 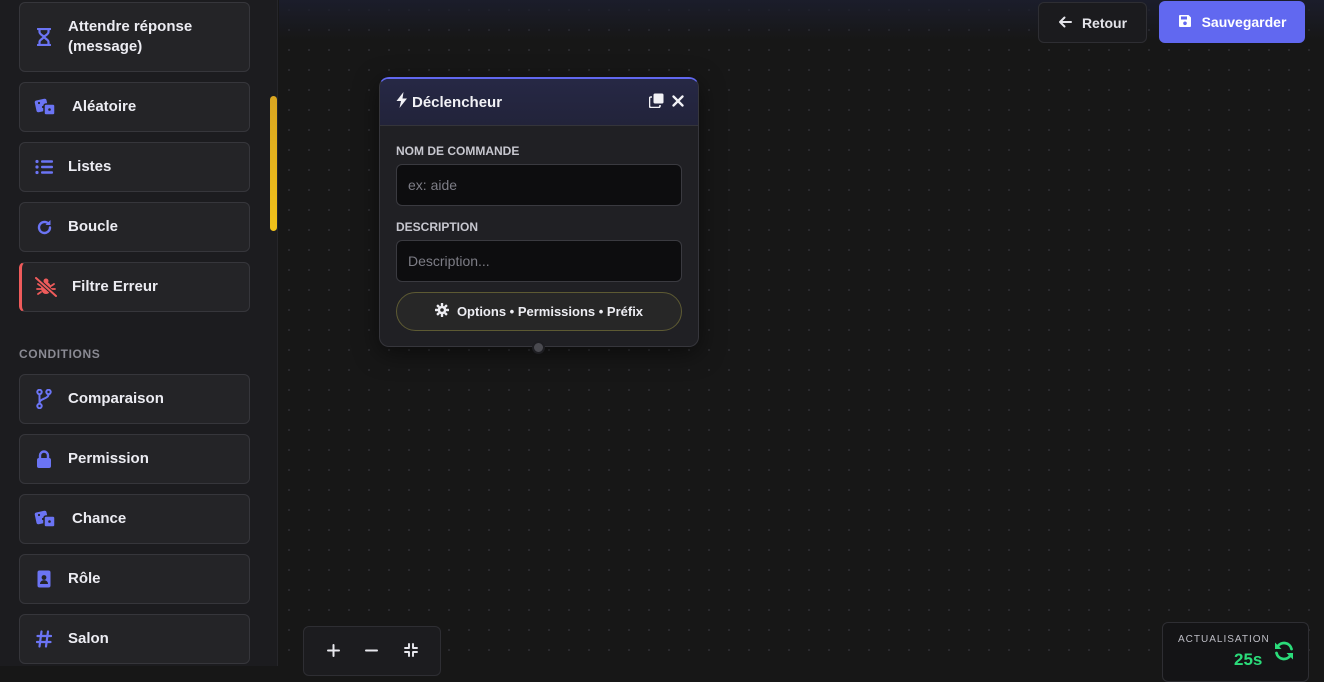 What do you see at coordinates (539, 102) in the screenshot?
I see `node-header: Déclencheur` at bounding box center [539, 102].